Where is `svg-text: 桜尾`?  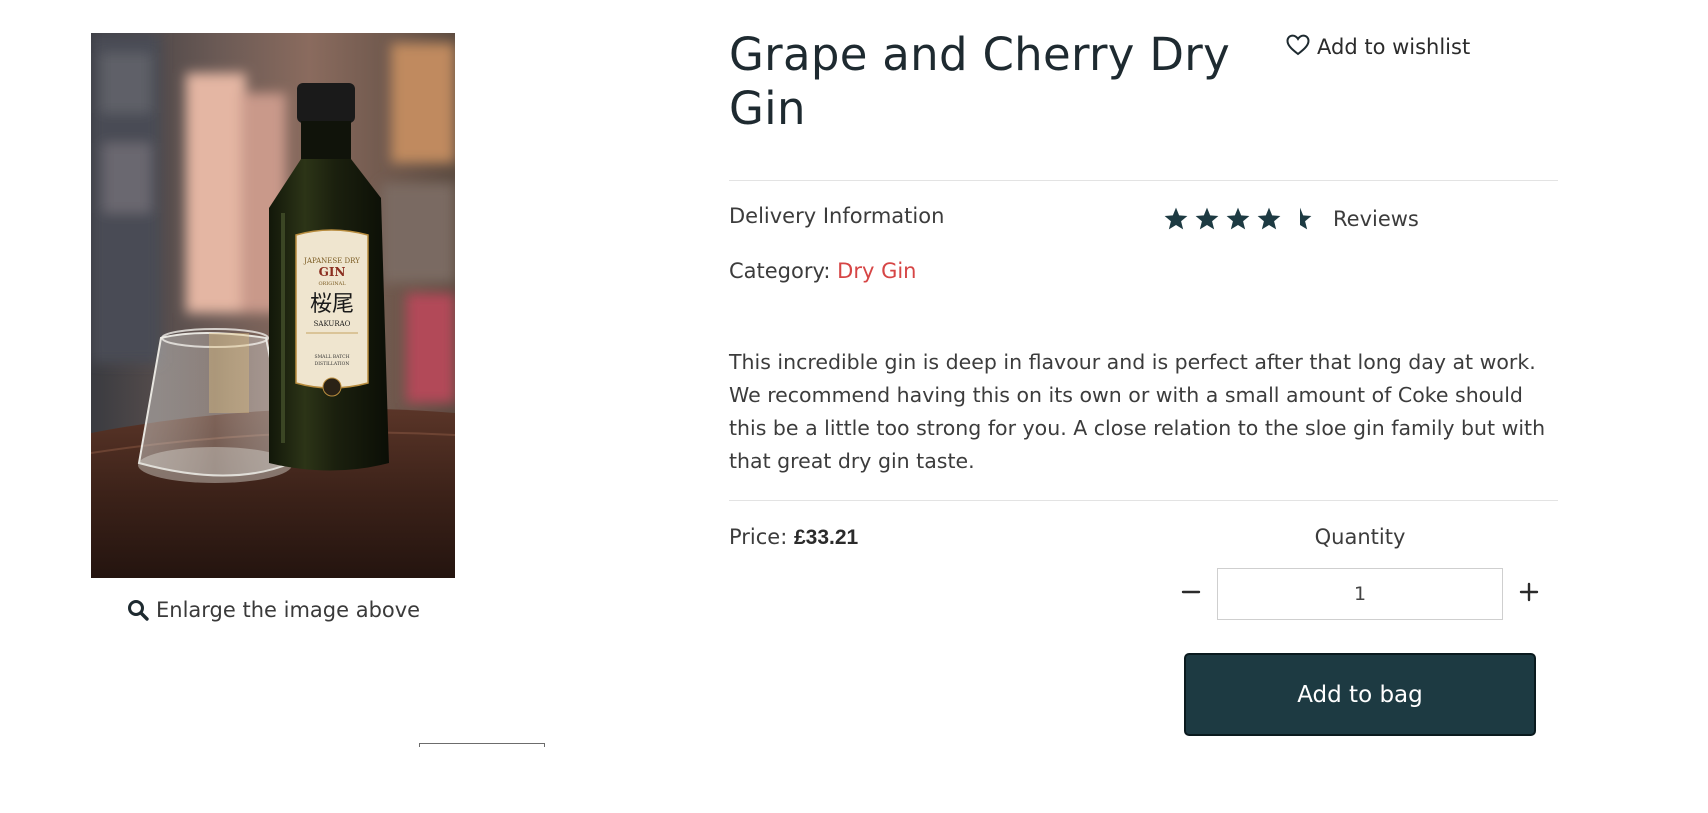
svg-text: 桜尾 is located at coordinates (332, 304).